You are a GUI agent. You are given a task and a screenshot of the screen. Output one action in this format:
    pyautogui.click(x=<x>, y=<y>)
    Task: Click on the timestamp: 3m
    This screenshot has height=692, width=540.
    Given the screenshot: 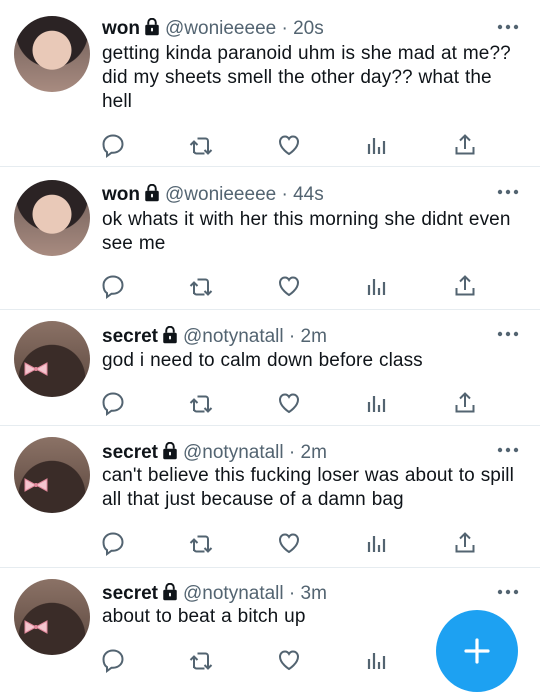 What is the action you would take?
    pyautogui.click(x=314, y=593)
    